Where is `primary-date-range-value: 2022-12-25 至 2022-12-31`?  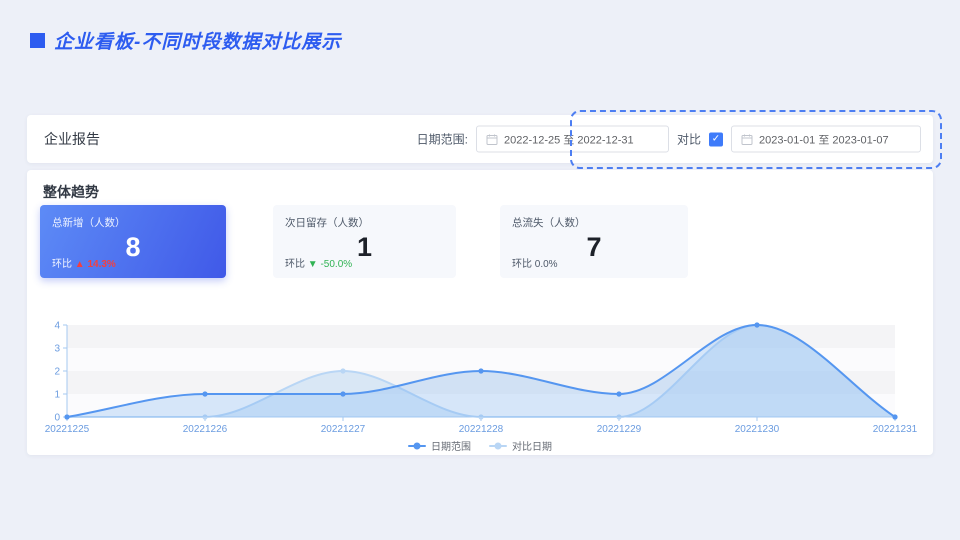
primary-date-range-value: 2022-12-25 至 2022-12-31 is located at coordinates (568, 140).